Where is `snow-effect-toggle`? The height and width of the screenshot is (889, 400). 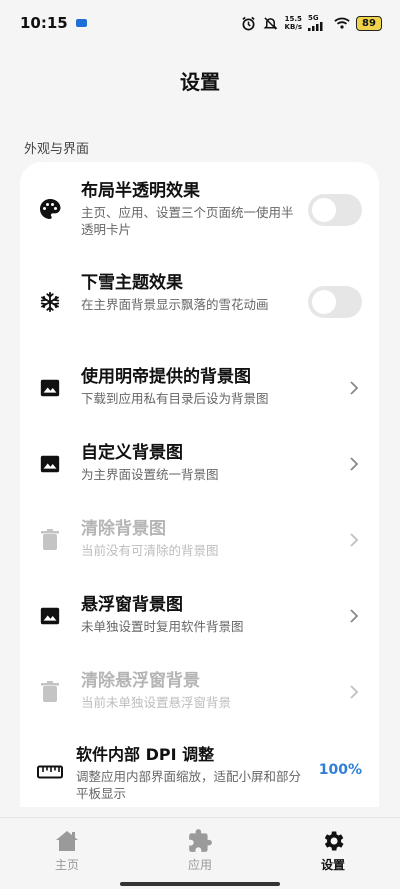
snow-effect-toggle is located at coordinates (335, 302).